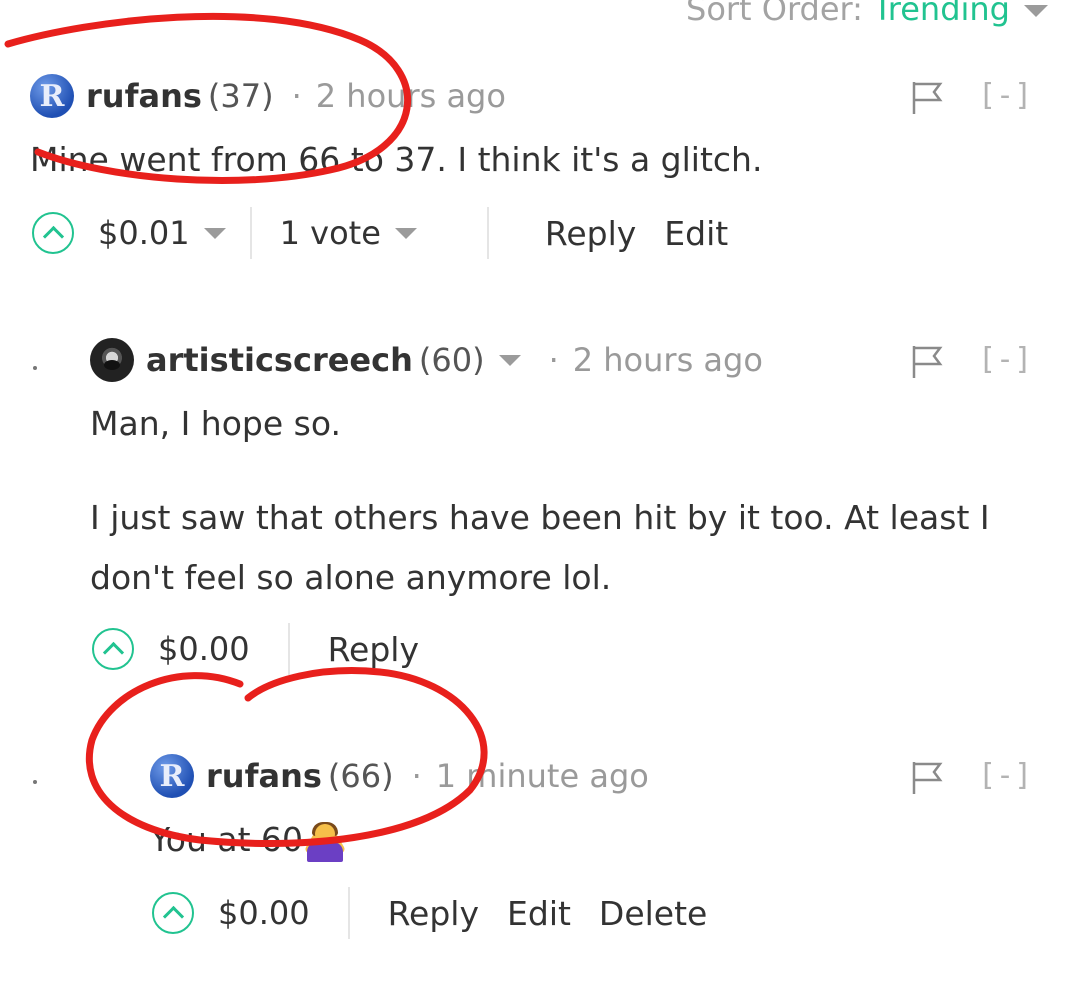 Image resolution: width=1080 pixels, height=1000 pixels. I want to click on delete-button: Delete, so click(653, 913).